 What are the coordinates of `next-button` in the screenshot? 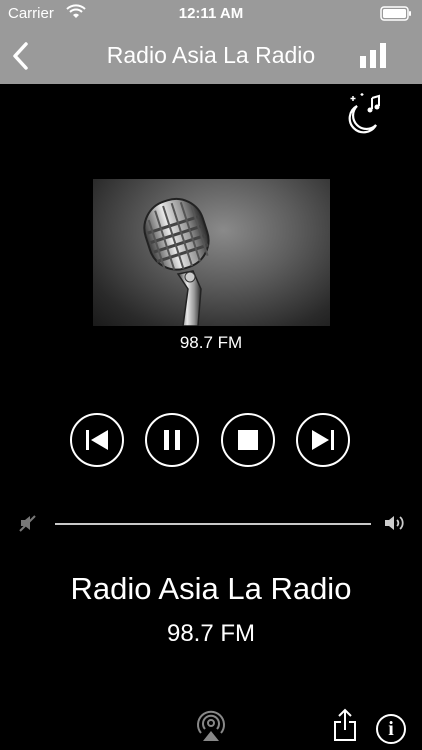 It's located at (323, 440).